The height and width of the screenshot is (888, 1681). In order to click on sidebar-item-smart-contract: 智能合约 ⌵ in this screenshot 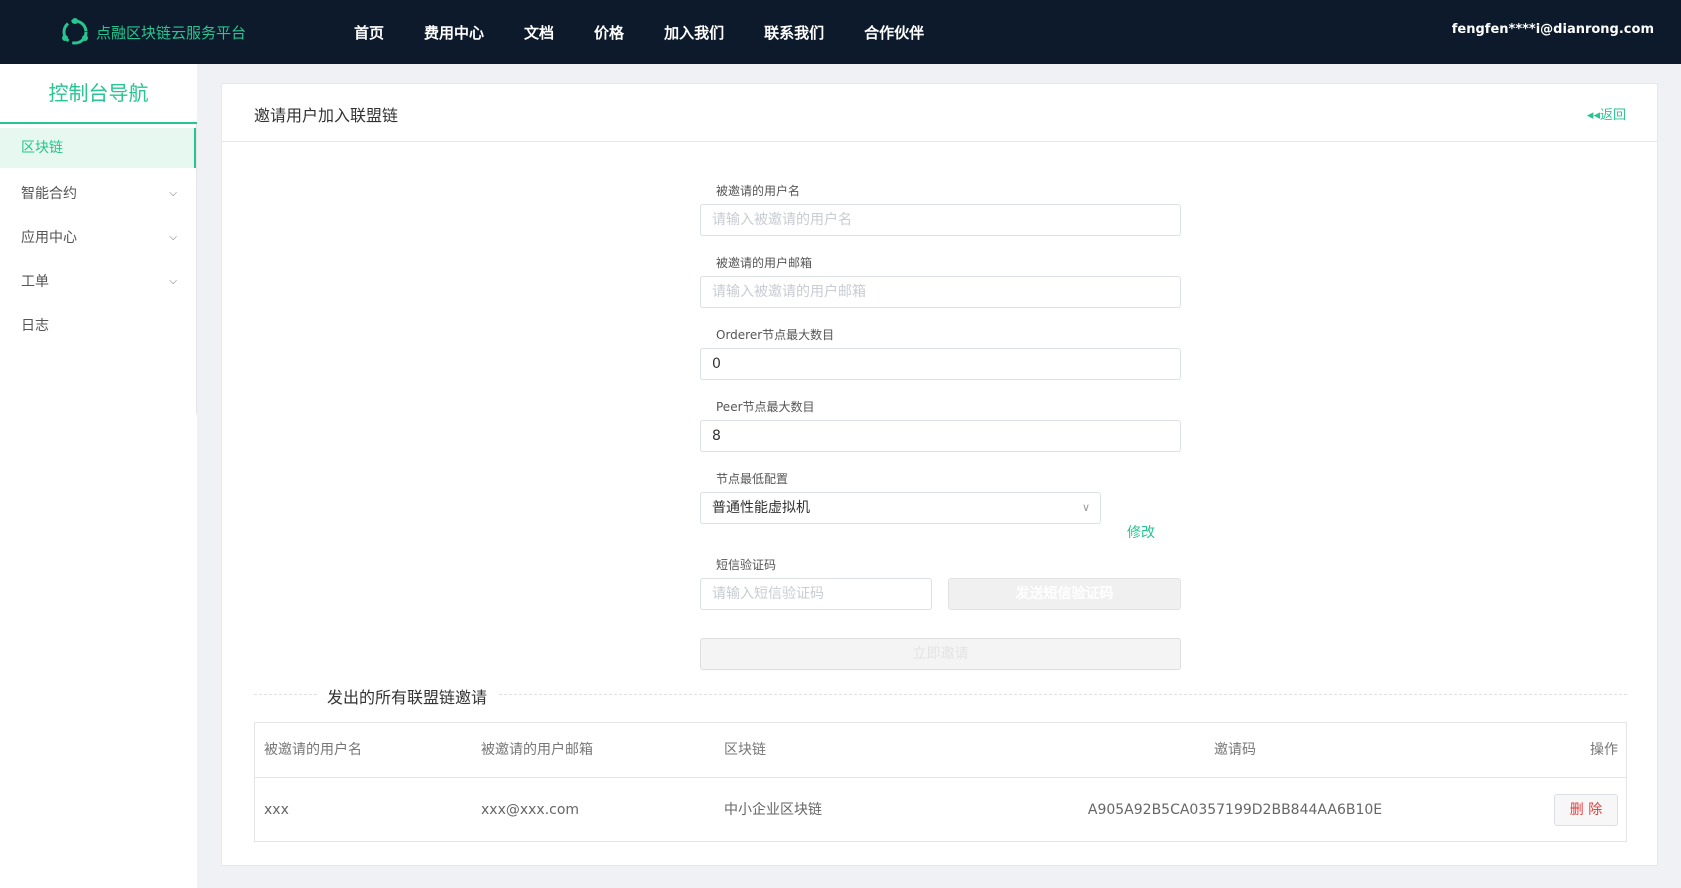, I will do `click(98, 194)`.